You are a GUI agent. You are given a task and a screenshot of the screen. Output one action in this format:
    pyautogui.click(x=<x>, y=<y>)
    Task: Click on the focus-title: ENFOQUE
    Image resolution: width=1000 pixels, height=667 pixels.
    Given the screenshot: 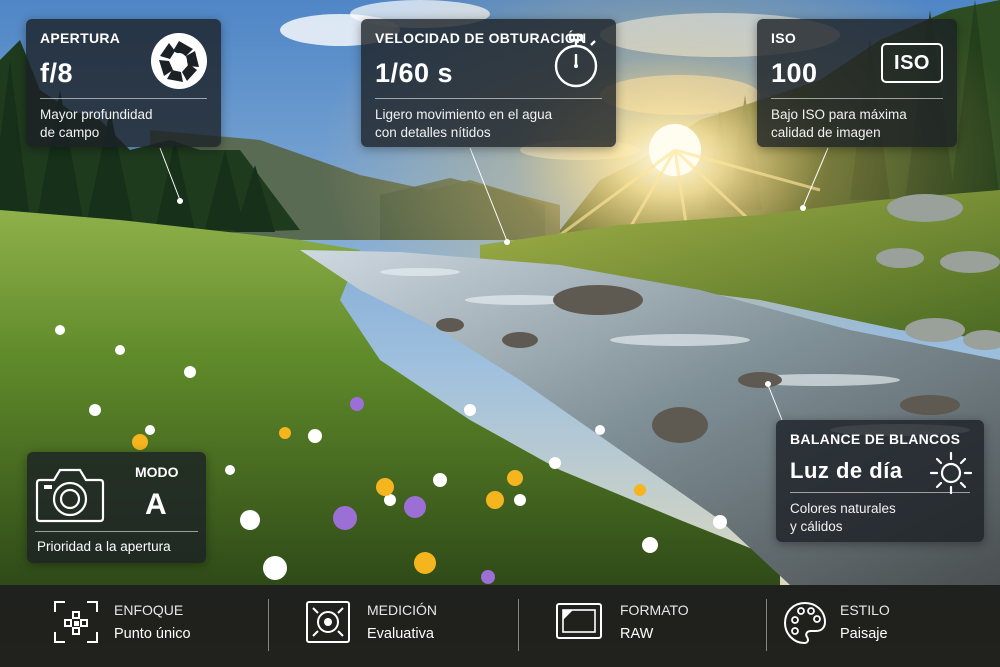 What is the action you would take?
    pyautogui.click(x=149, y=610)
    